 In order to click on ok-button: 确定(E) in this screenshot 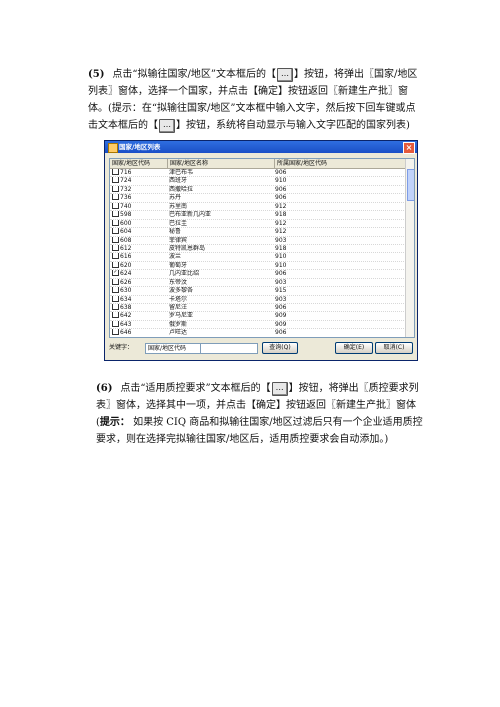, I will do `click(354, 348)`.